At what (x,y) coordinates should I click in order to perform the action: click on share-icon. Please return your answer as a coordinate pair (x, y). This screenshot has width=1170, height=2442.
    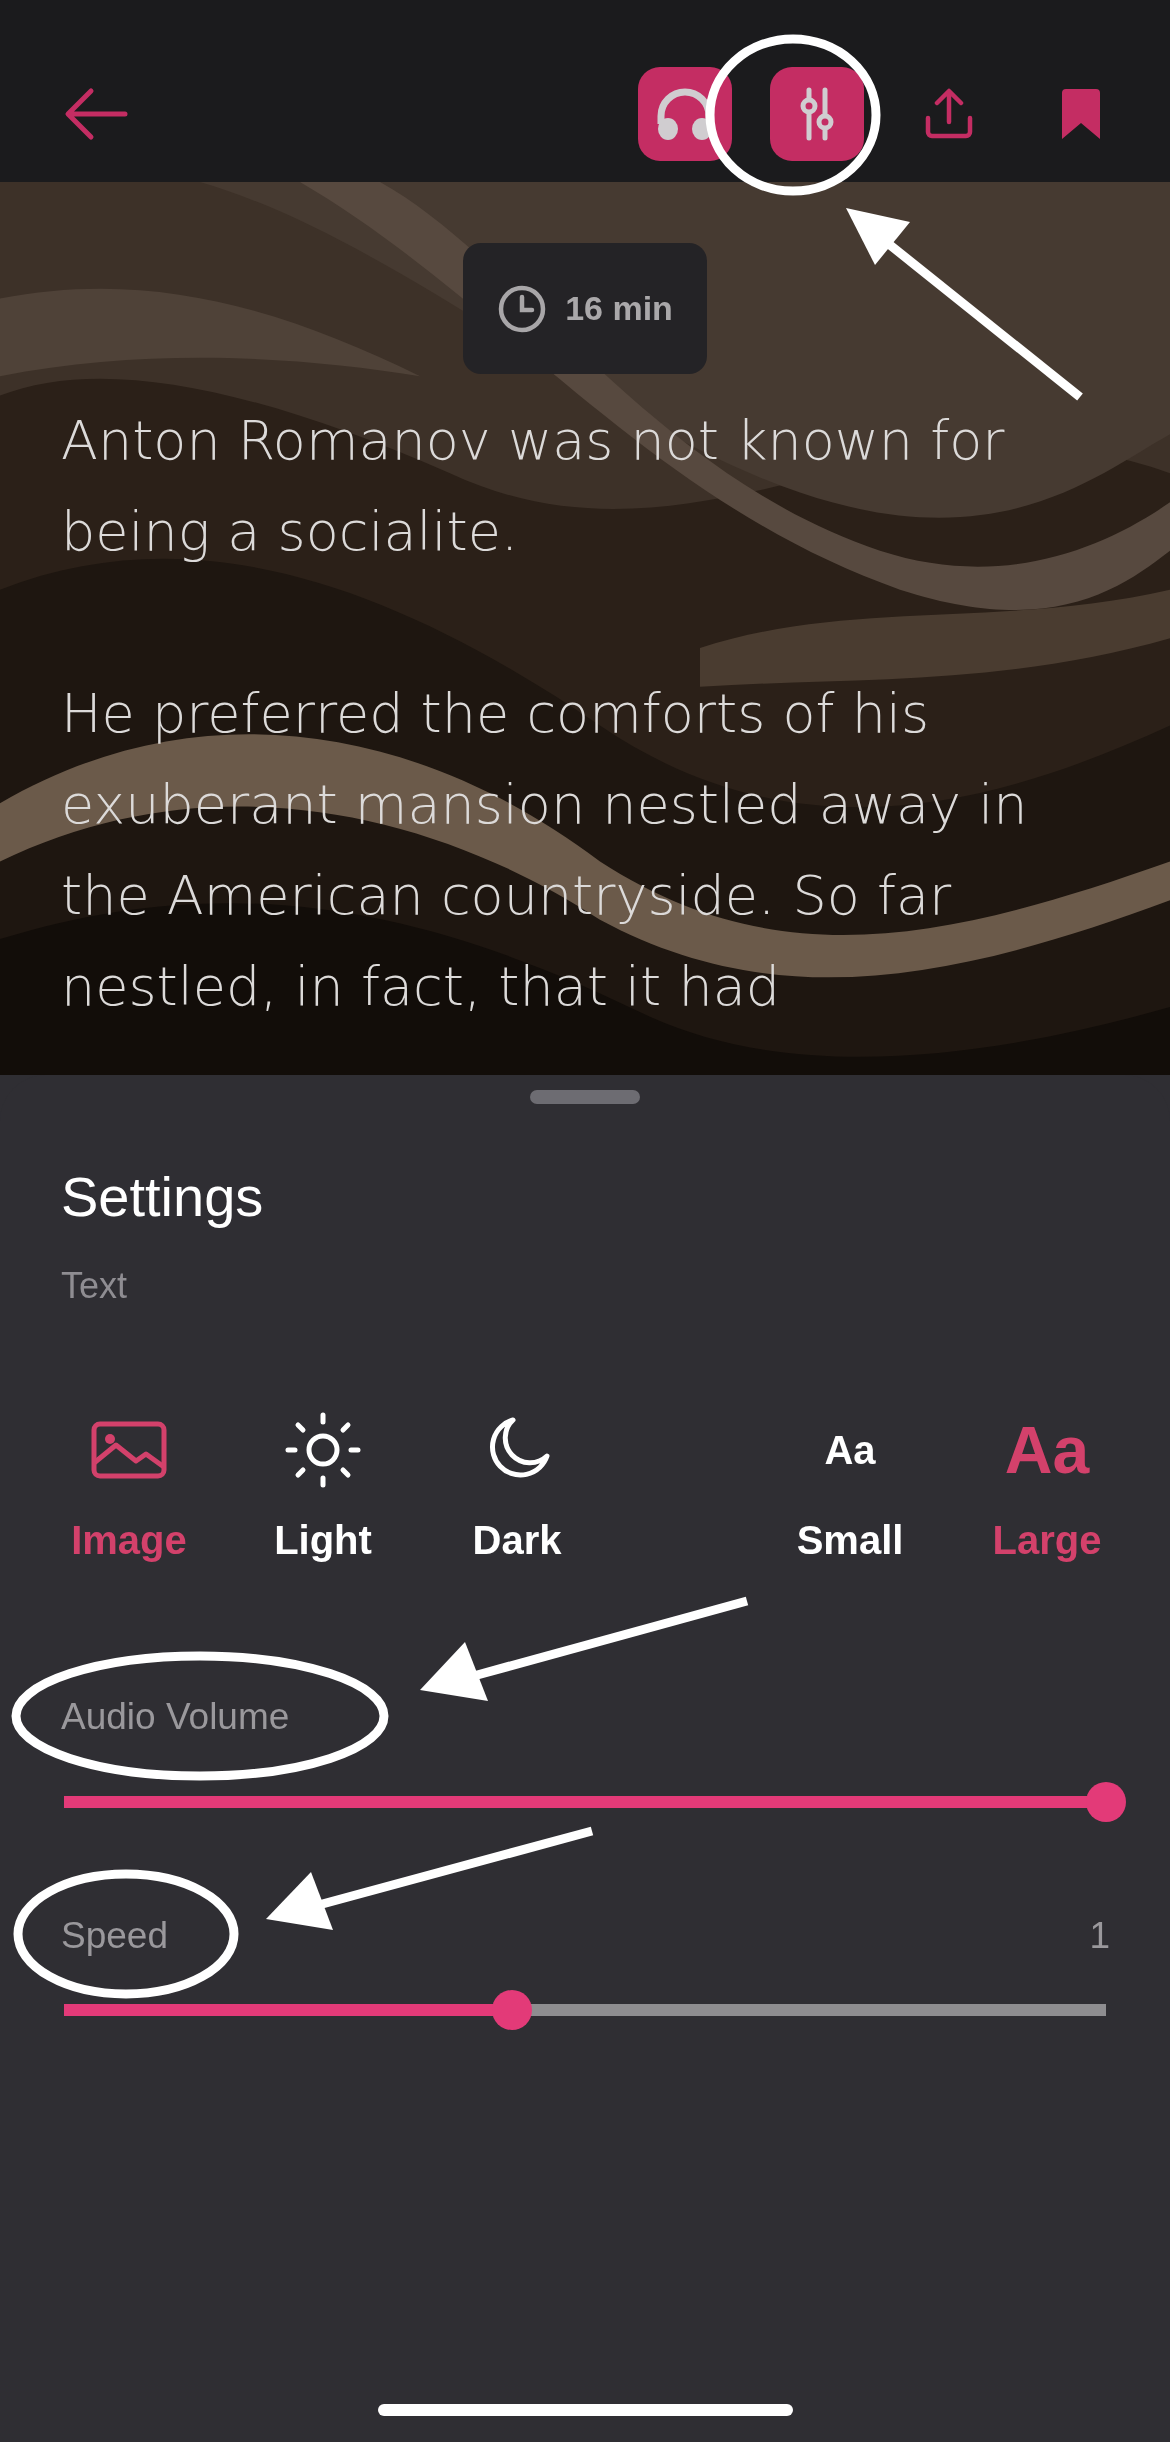
    Looking at the image, I should click on (949, 114).